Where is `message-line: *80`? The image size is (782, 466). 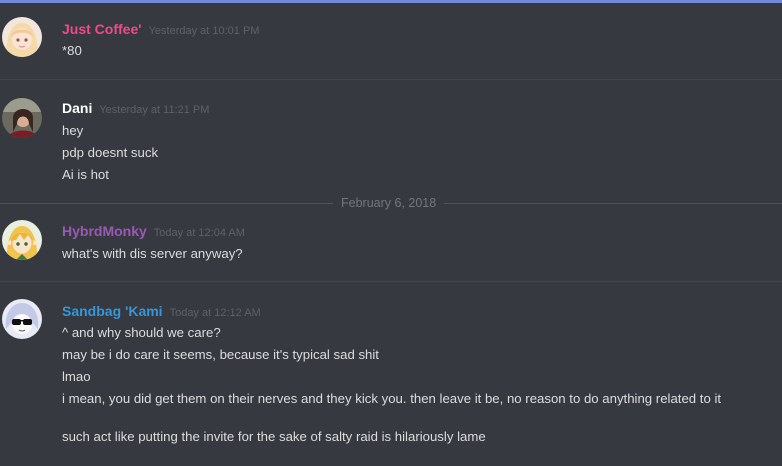 message-line: *80 is located at coordinates (72, 50).